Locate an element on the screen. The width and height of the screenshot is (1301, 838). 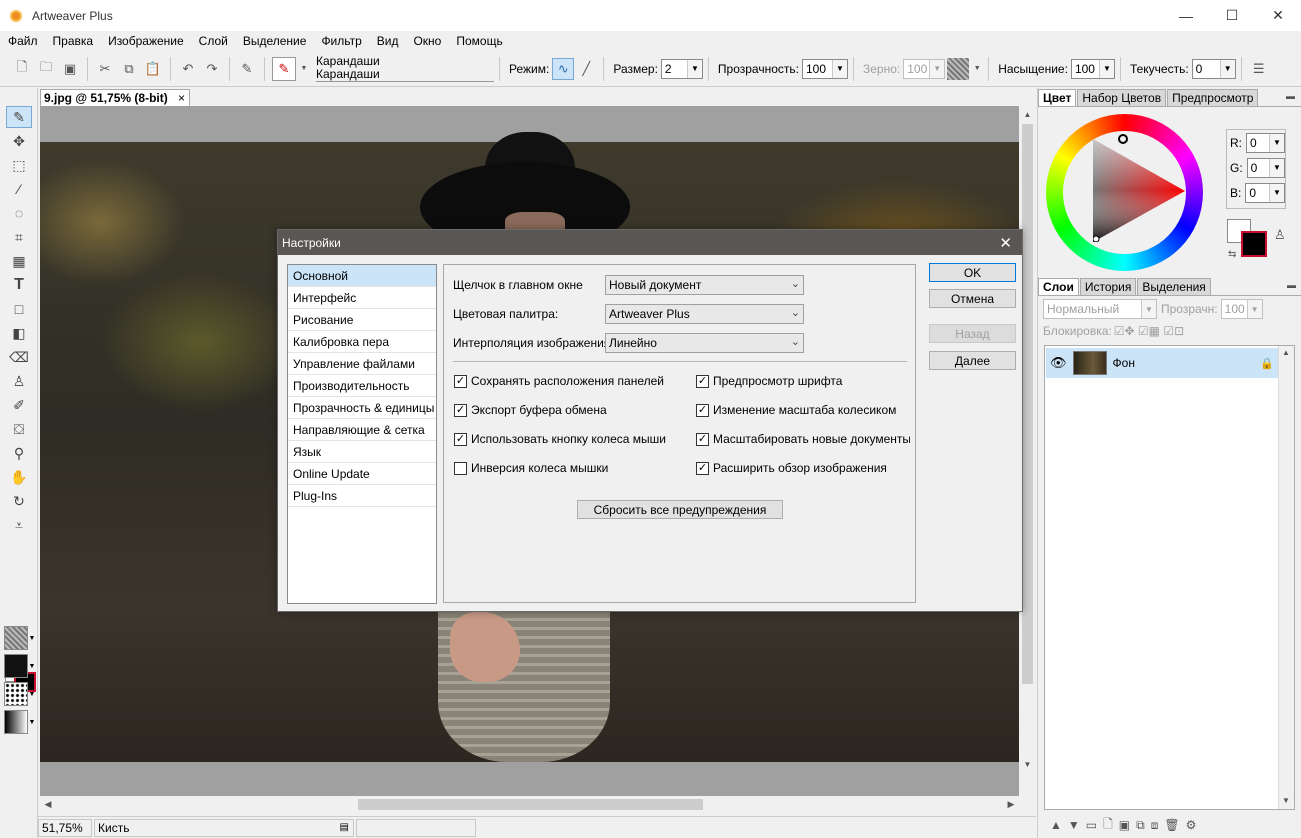
swap-colors-icon: ⇆ is located at coordinates (1232, 254).